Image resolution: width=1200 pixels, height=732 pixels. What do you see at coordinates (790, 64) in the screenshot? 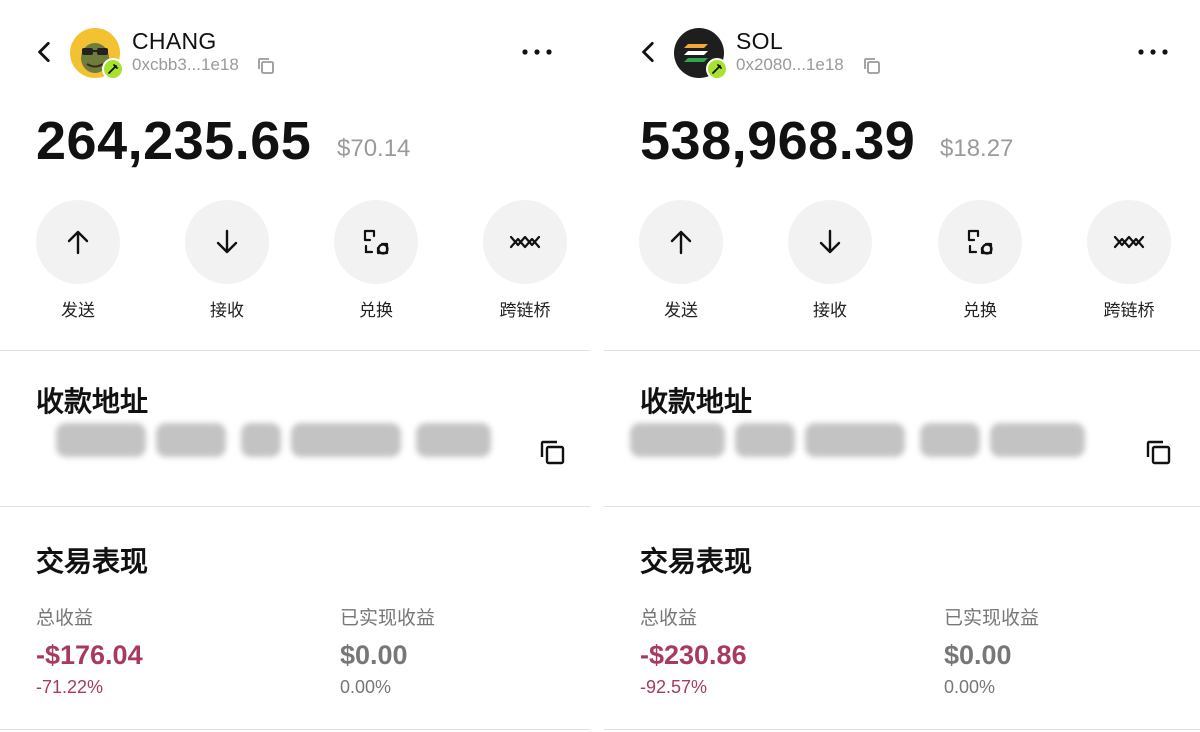
I see `token-contract-address: 0x2080...1e18` at bounding box center [790, 64].